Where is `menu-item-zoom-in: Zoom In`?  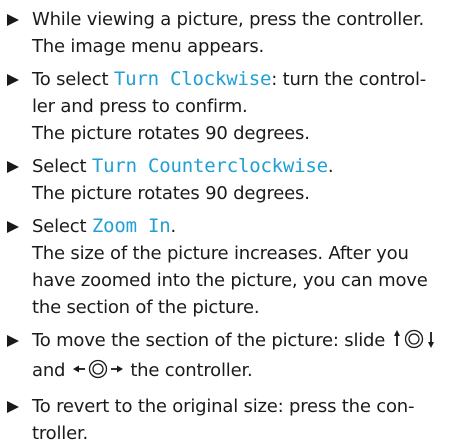 menu-item-zoom-in: Zoom In is located at coordinates (131, 226).